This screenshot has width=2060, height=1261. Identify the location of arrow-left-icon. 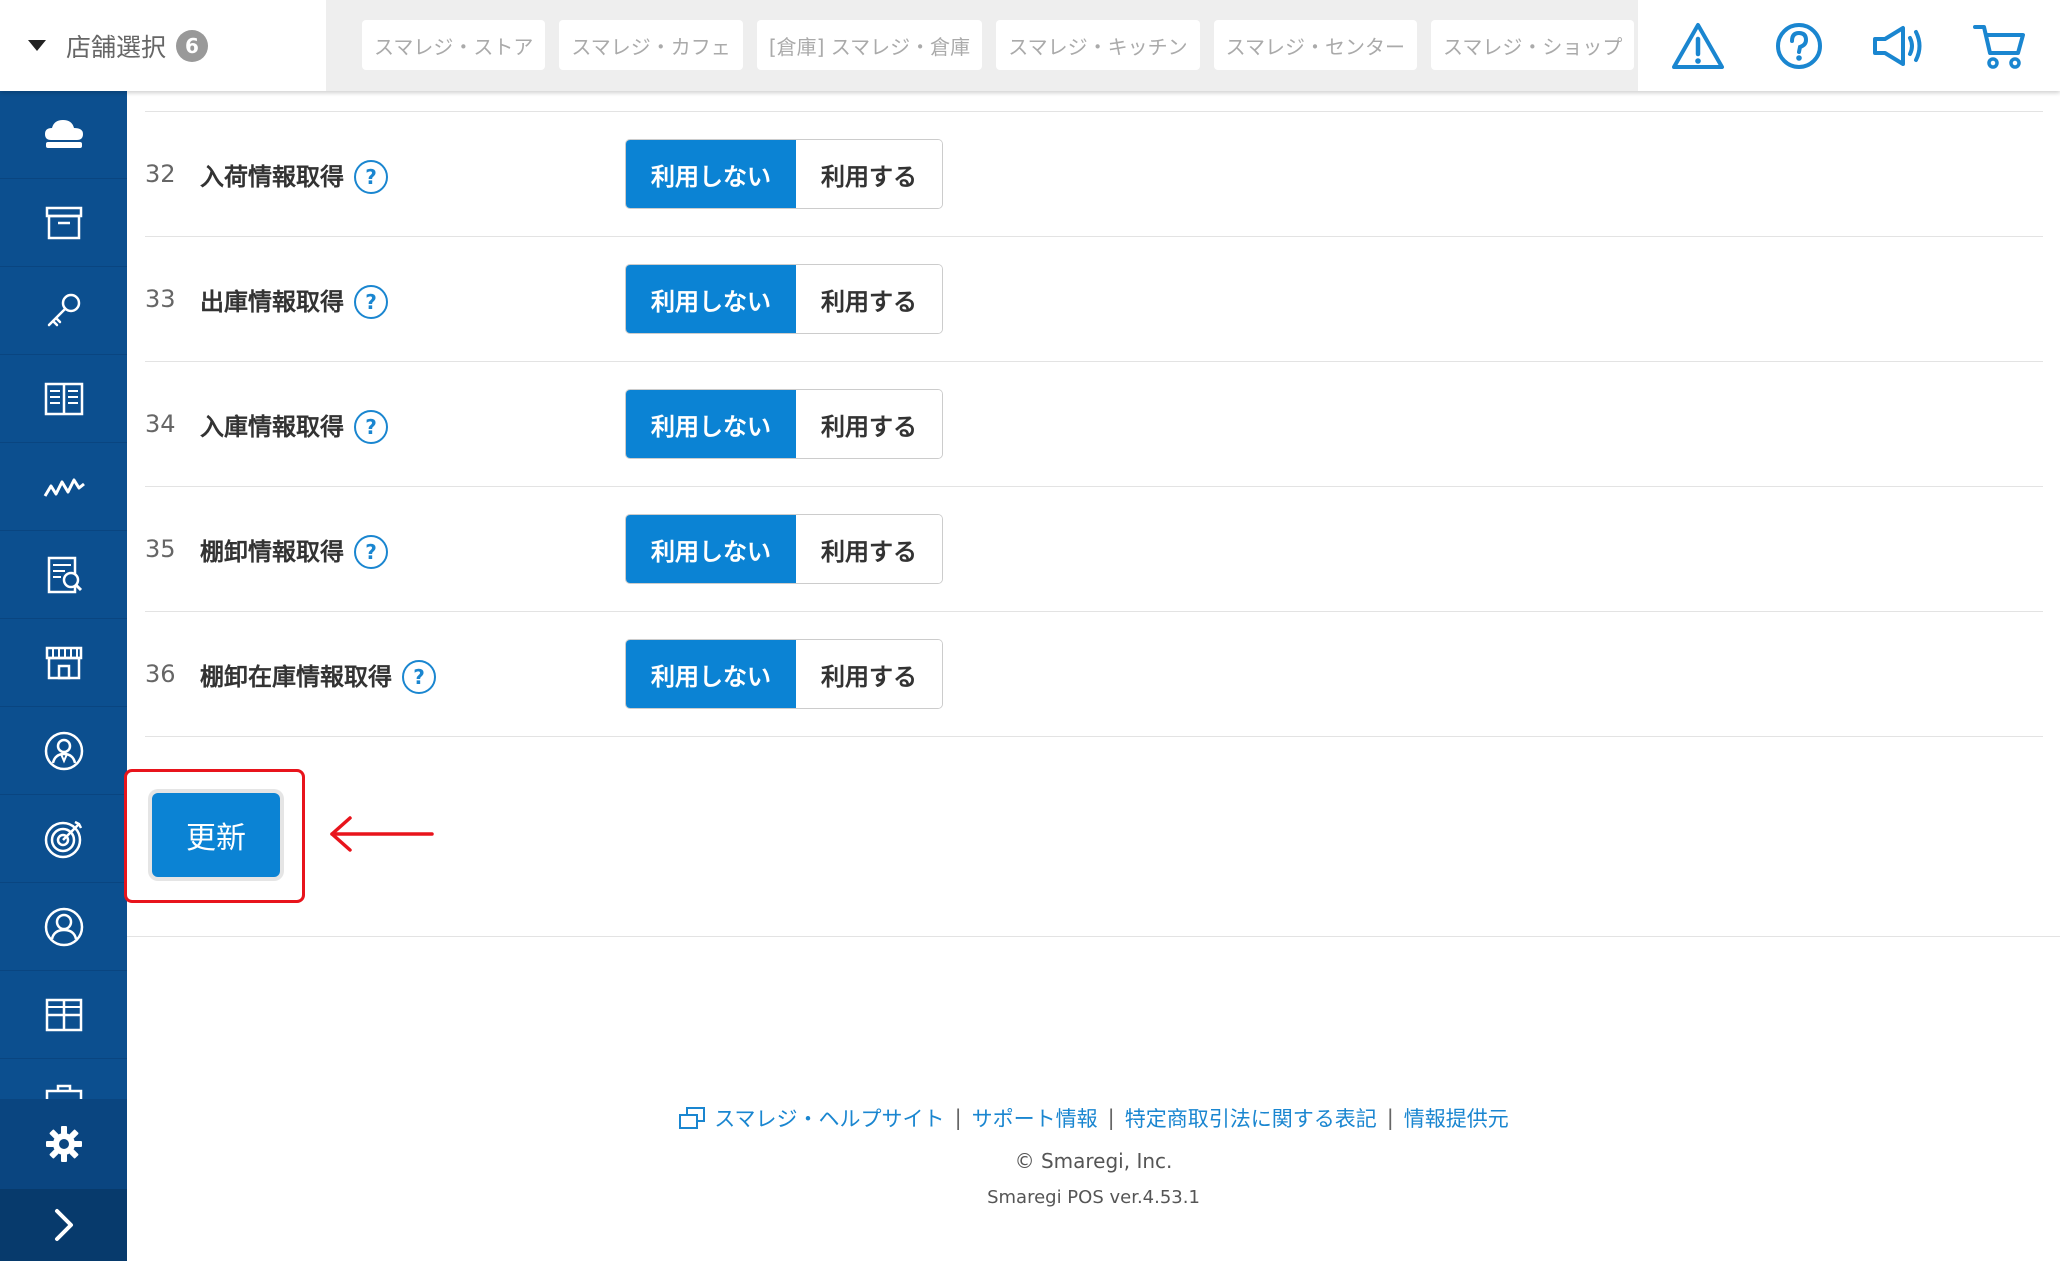
(382, 834).